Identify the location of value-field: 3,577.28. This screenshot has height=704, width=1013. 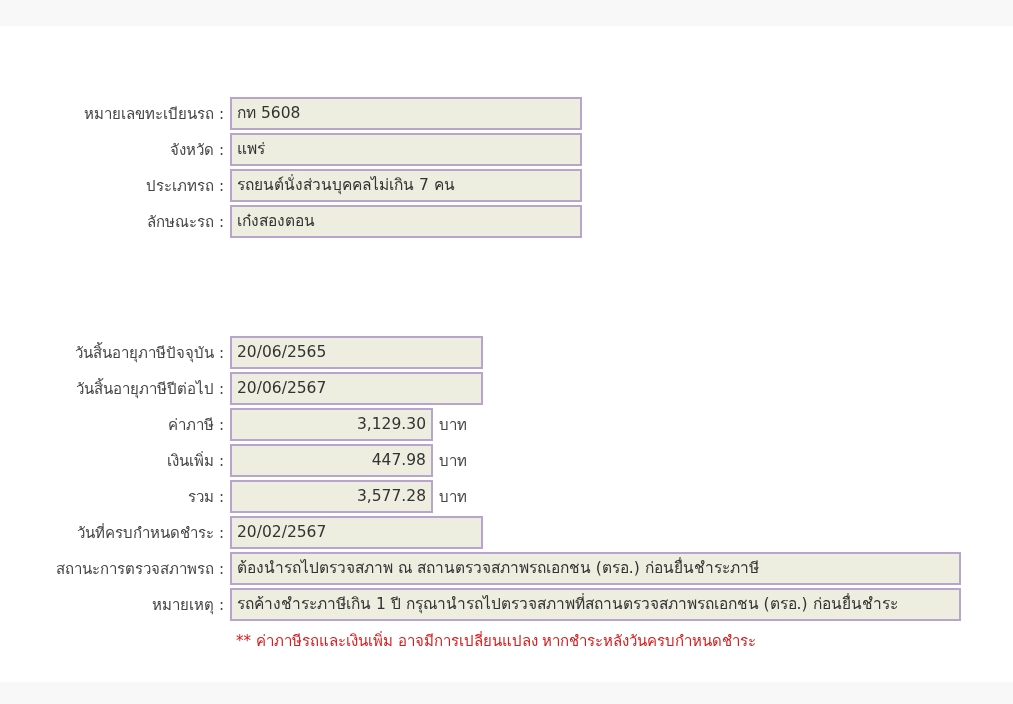
(331, 496).